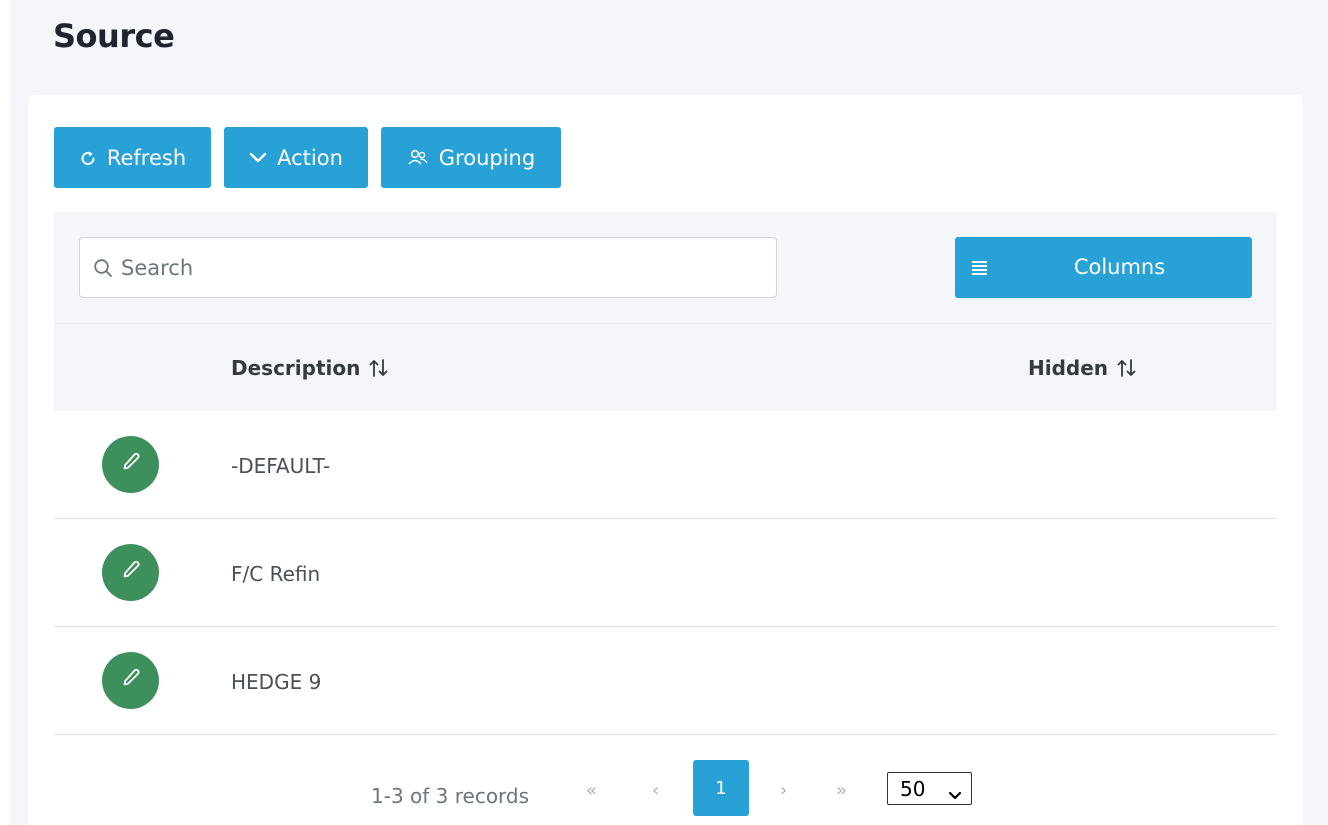 This screenshot has width=1328, height=825. I want to click on pagination-info: 1-3 of 3 records, so click(450, 796).